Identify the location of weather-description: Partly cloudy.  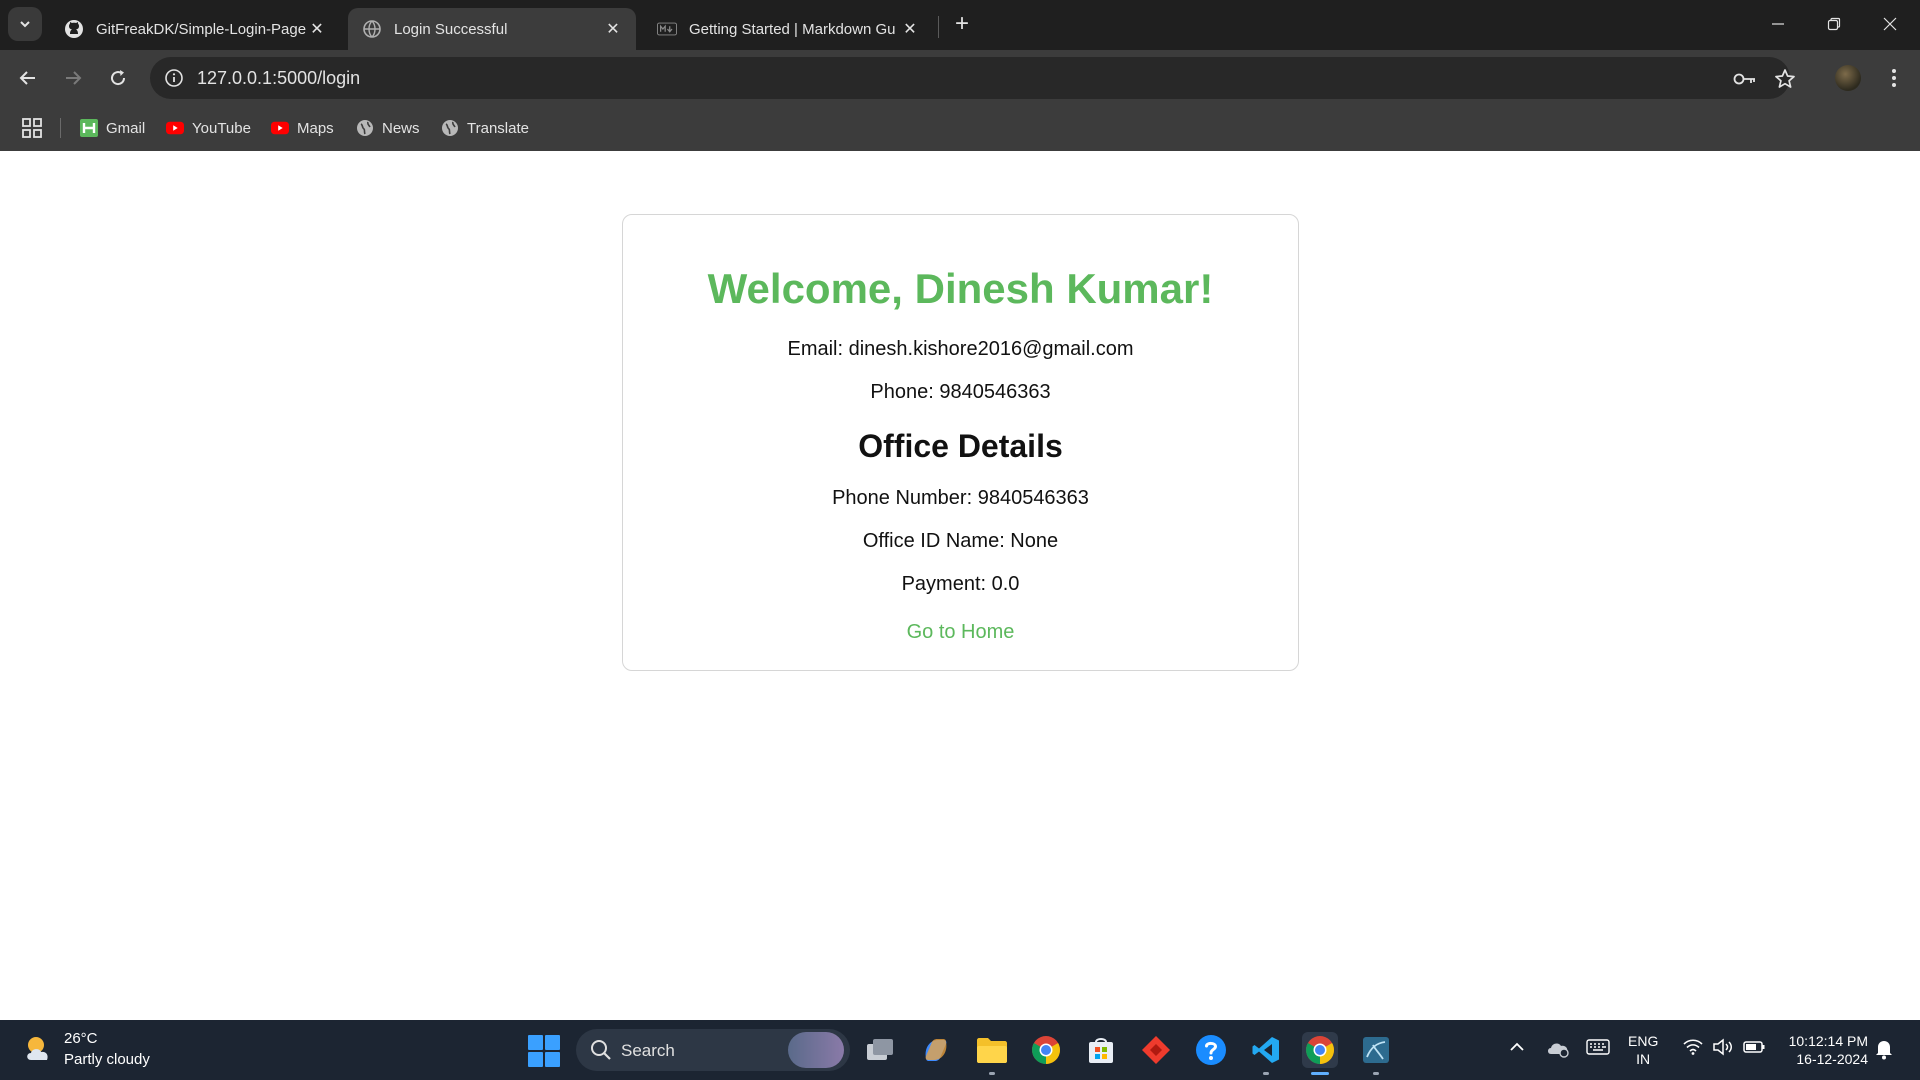
(107, 1059).